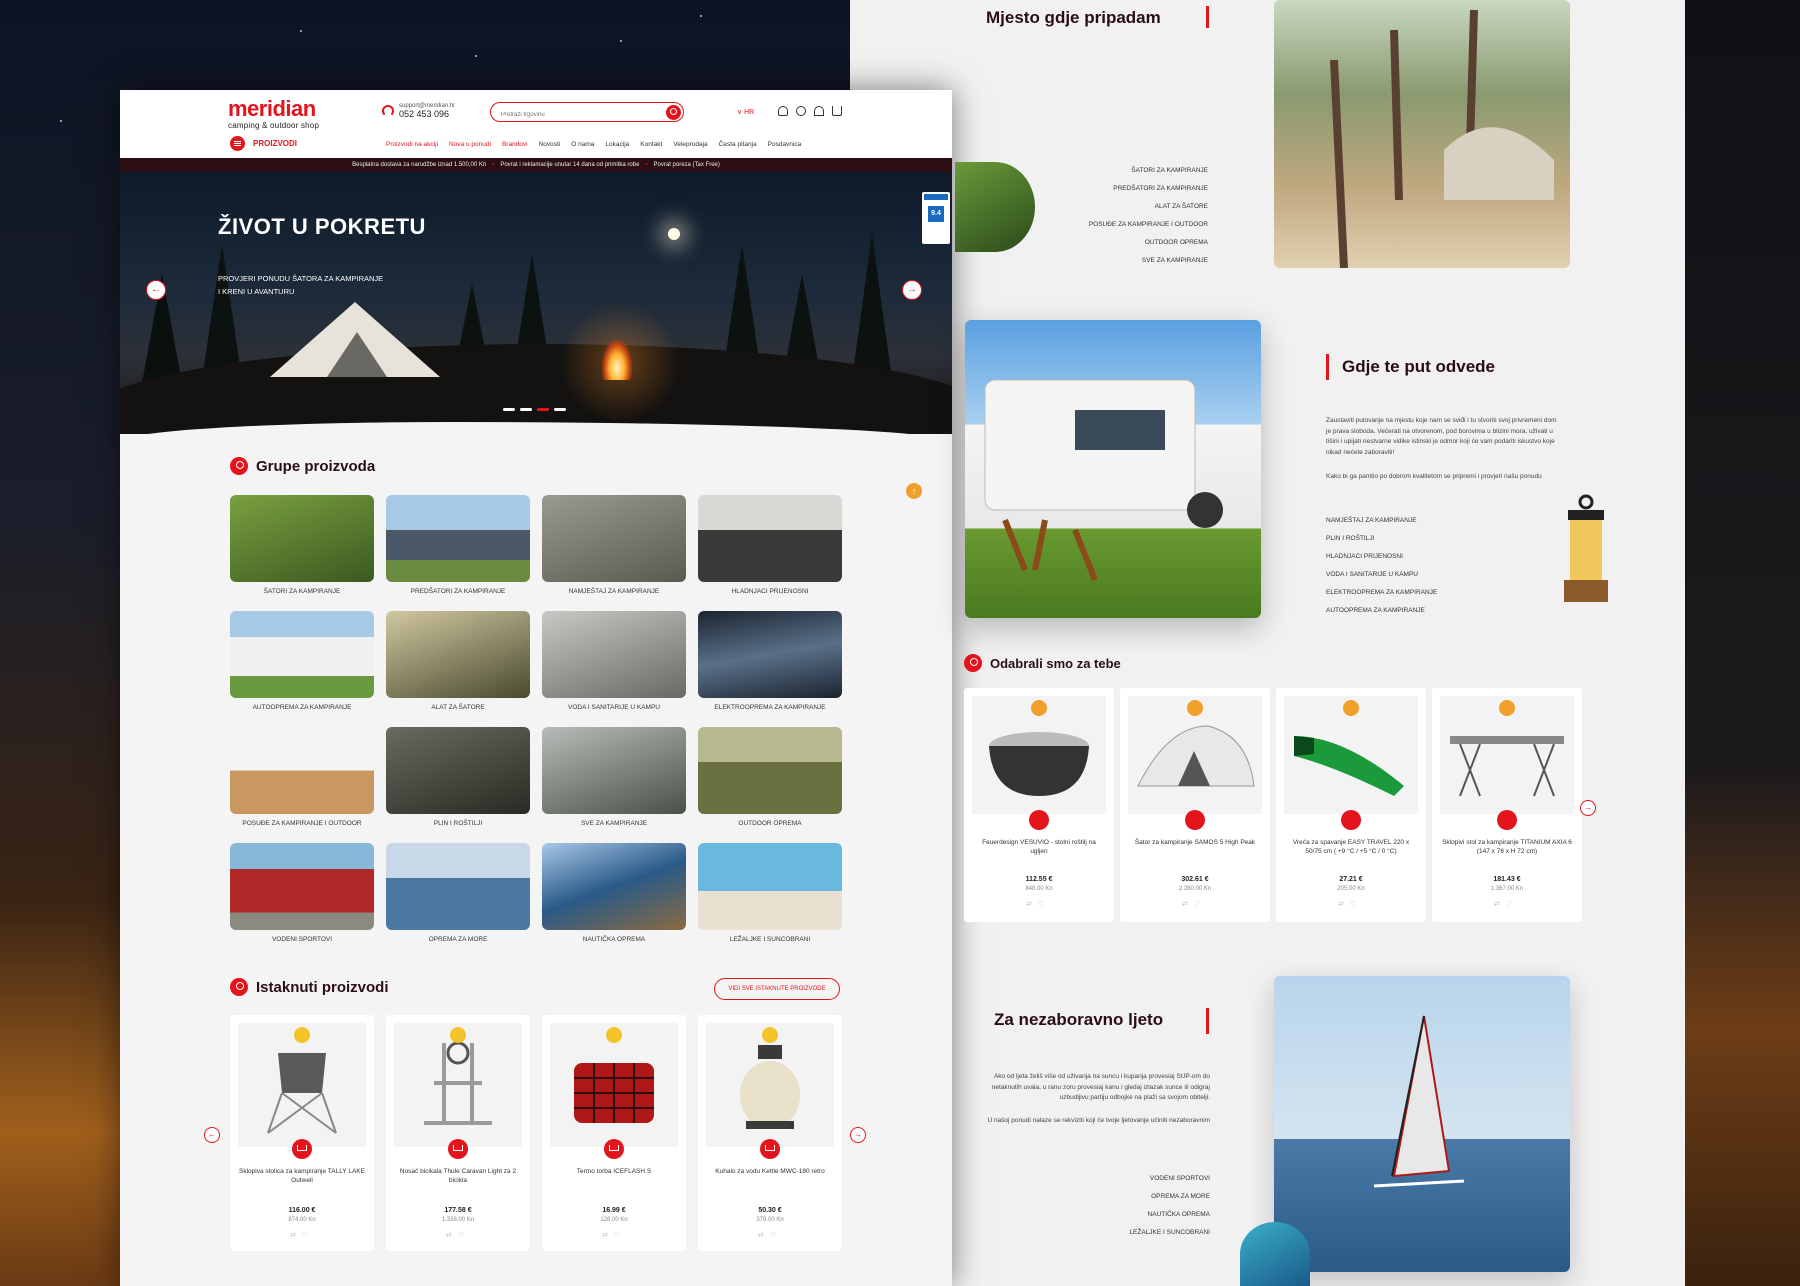 This screenshot has width=1800, height=1286. What do you see at coordinates (582, 144) in the screenshot?
I see `nav-item: O nama` at bounding box center [582, 144].